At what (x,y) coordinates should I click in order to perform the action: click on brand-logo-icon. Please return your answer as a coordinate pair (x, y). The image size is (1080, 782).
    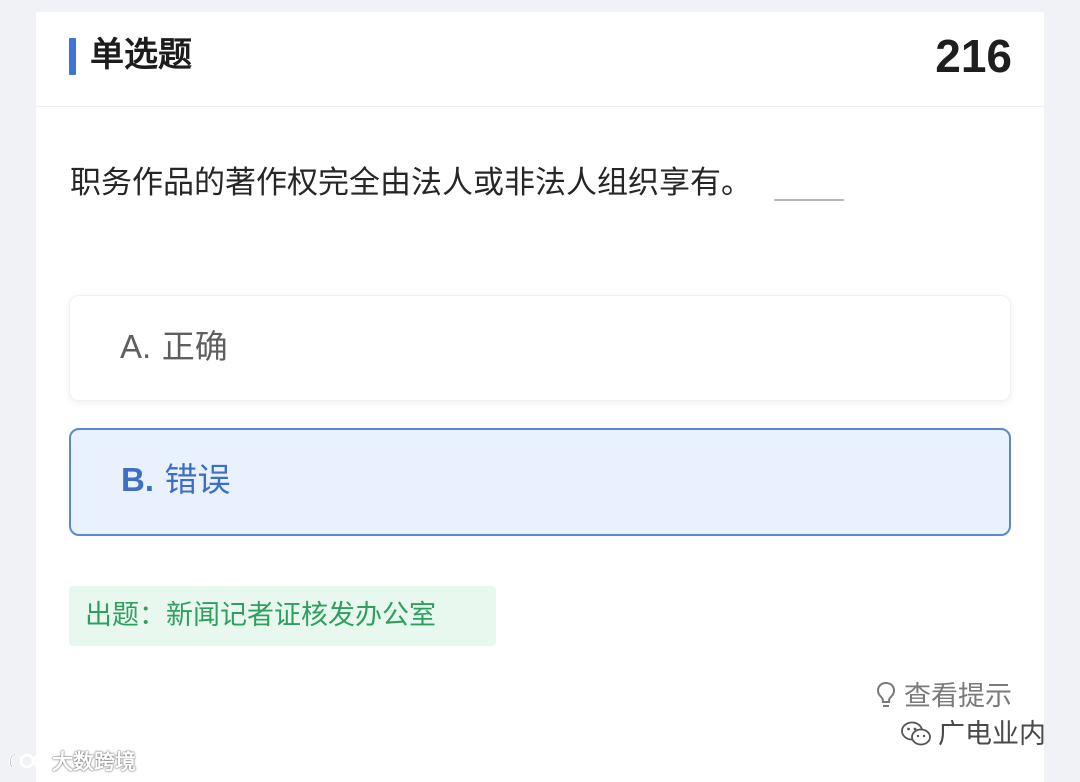
    Looking at the image, I should click on (28, 760).